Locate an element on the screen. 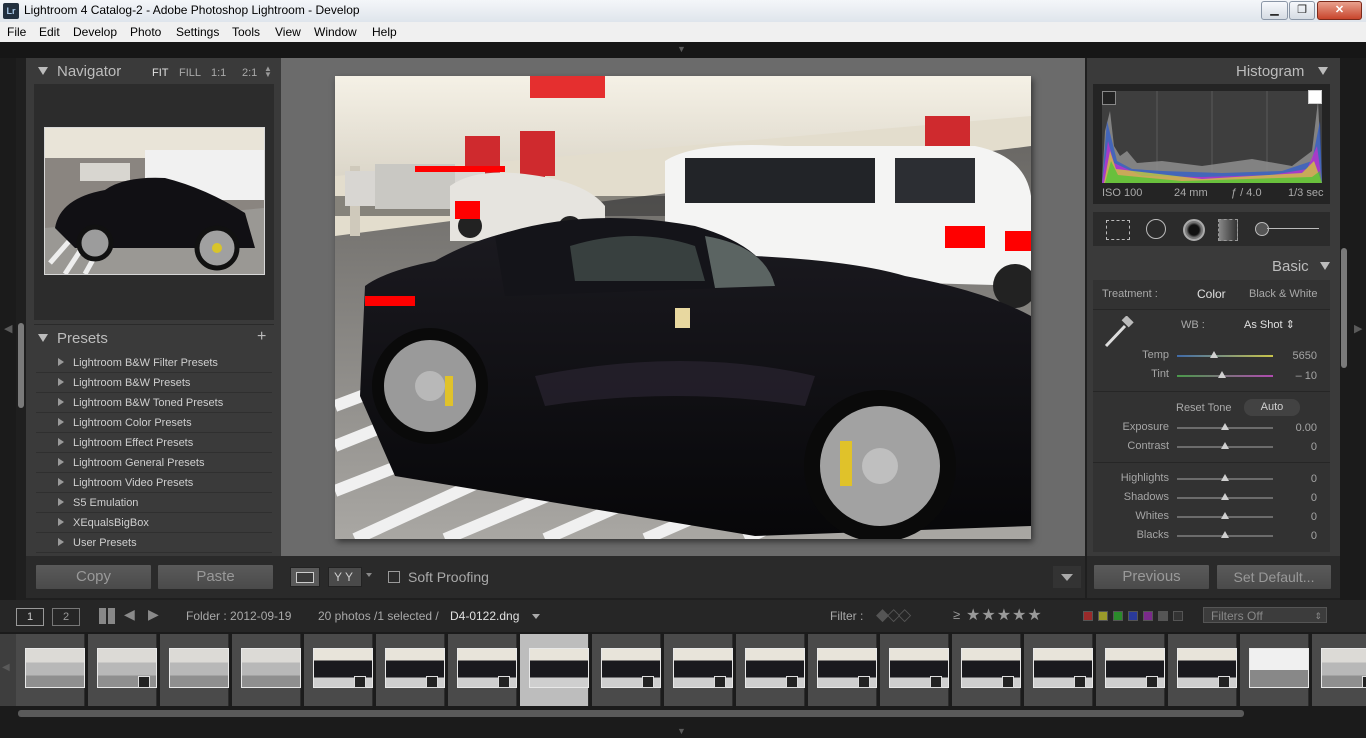 The height and width of the screenshot is (738, 1366). rating-operator: ≥ is located at coordinates (956, 614).